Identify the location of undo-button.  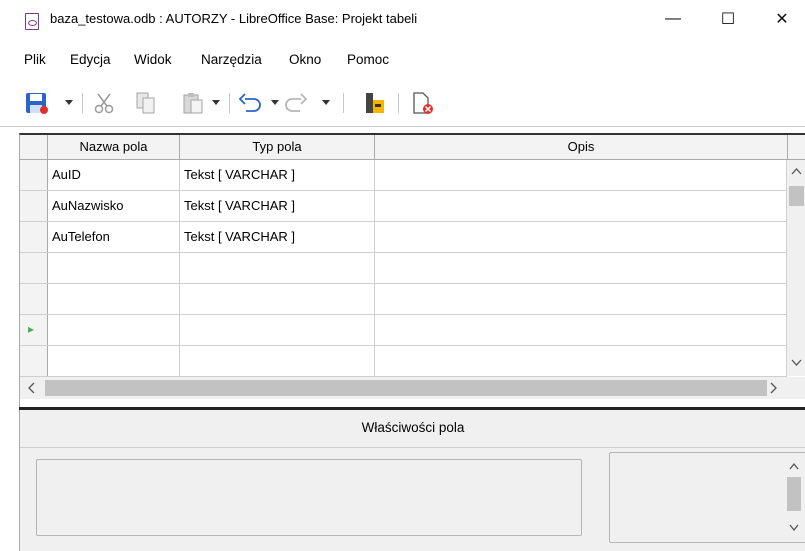
(250, 103).